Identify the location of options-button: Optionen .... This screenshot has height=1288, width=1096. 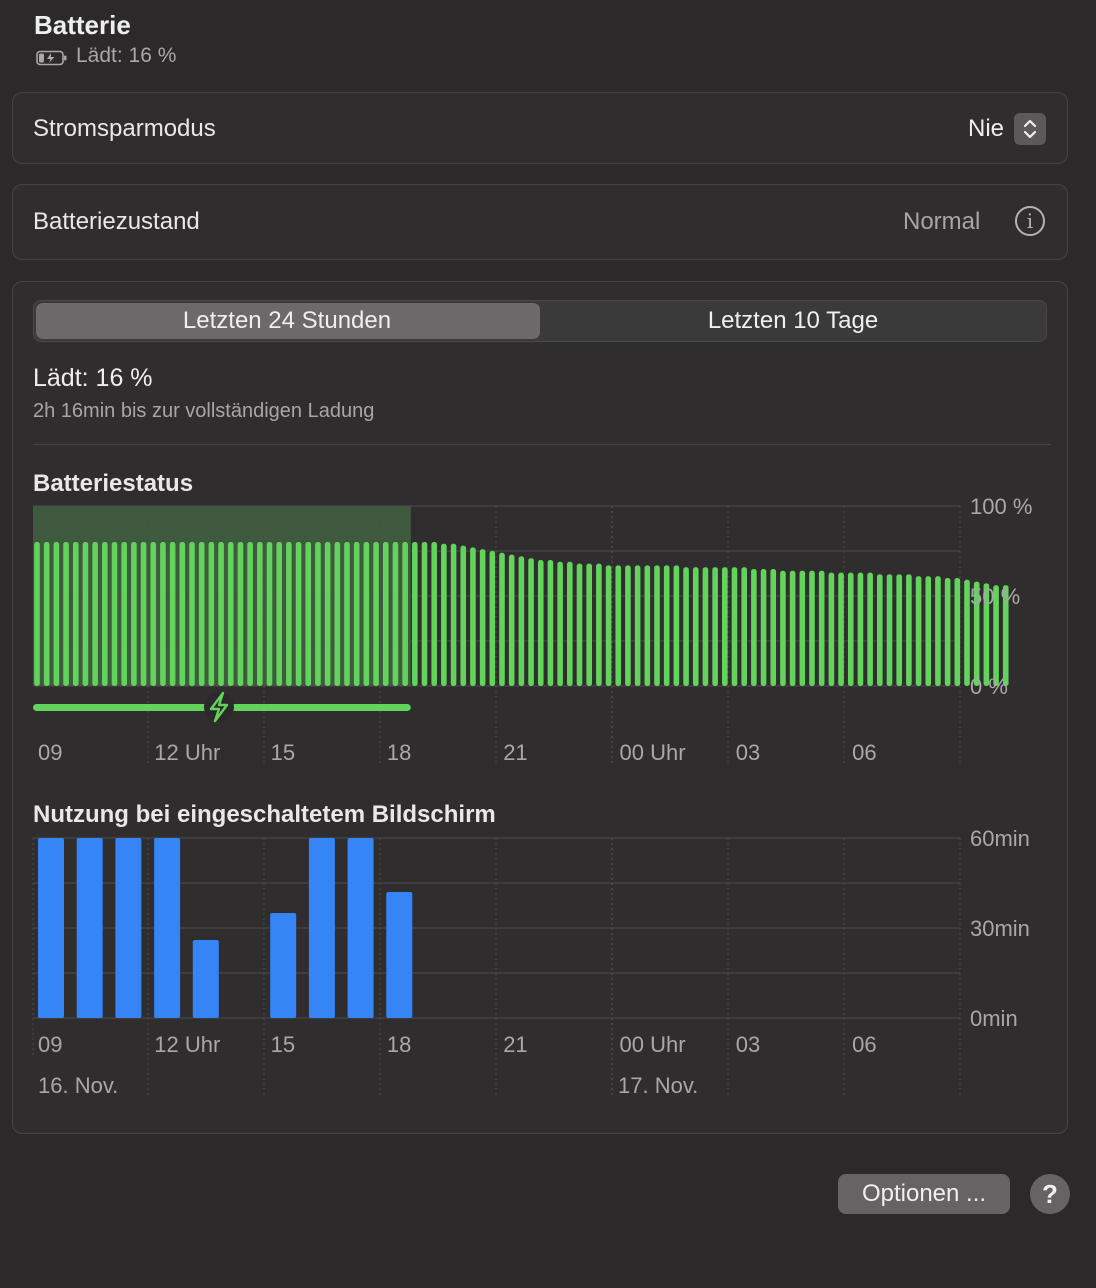
(924, 1194).